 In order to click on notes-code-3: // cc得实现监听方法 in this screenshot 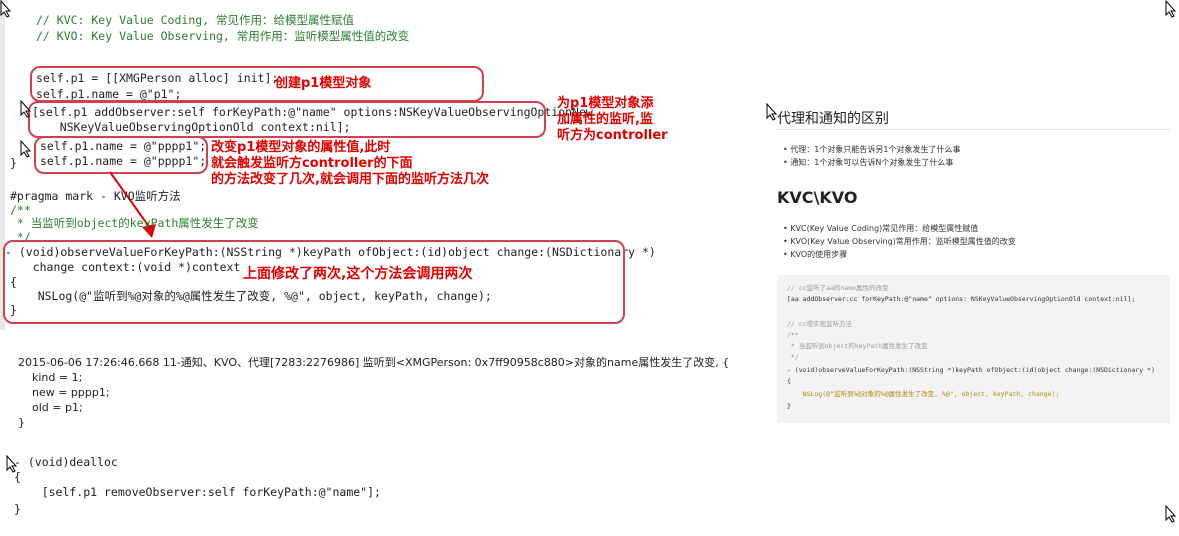, I will do `click(820, 324)`.